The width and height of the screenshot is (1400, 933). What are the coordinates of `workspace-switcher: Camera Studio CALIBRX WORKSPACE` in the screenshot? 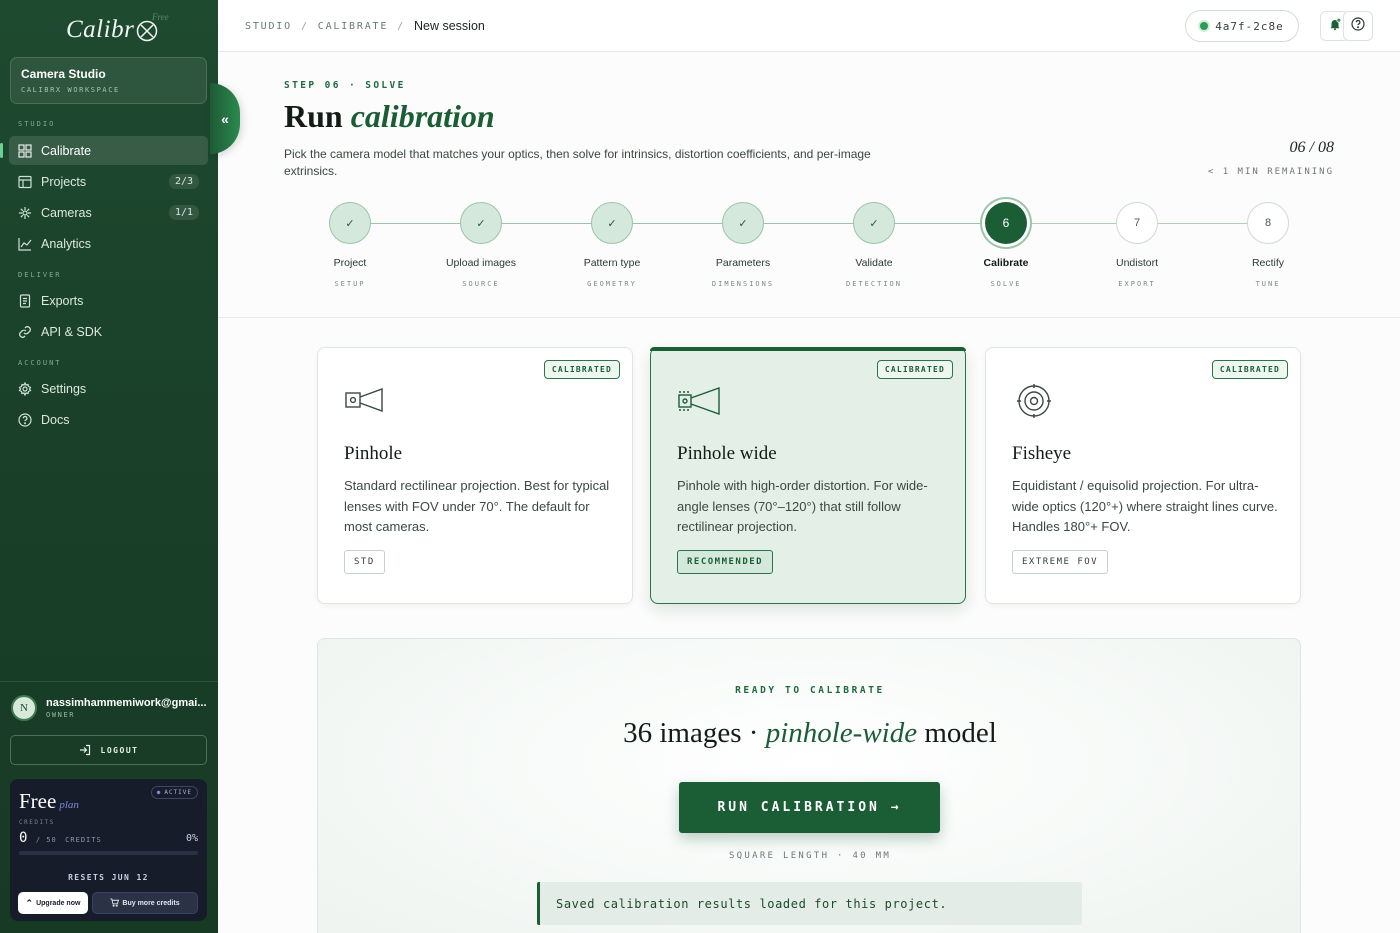 It's located at (108, 80).